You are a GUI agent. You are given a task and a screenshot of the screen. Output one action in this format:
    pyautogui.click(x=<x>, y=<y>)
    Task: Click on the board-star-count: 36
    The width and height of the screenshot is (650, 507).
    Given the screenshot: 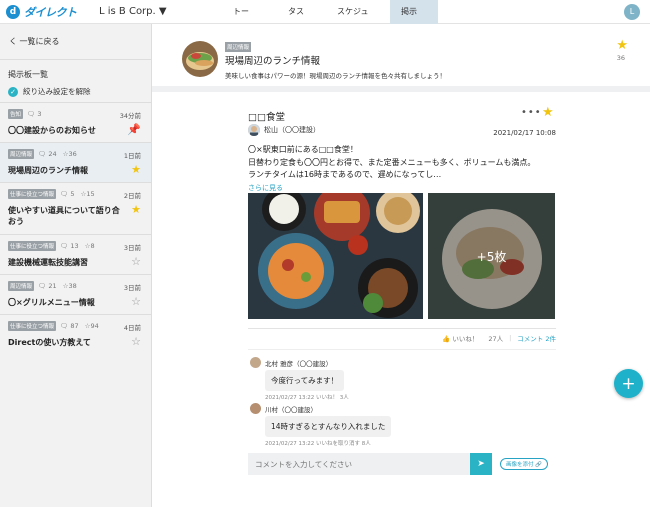 What is the action you would take?
    pyautogui.click(x=620, y=58)
    